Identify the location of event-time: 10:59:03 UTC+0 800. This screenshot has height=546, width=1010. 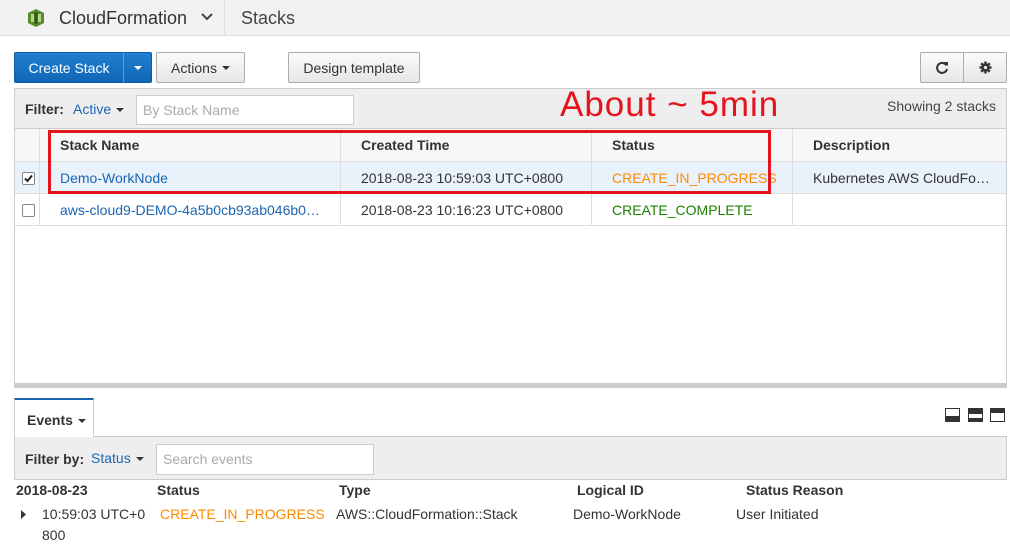
(93, 525).